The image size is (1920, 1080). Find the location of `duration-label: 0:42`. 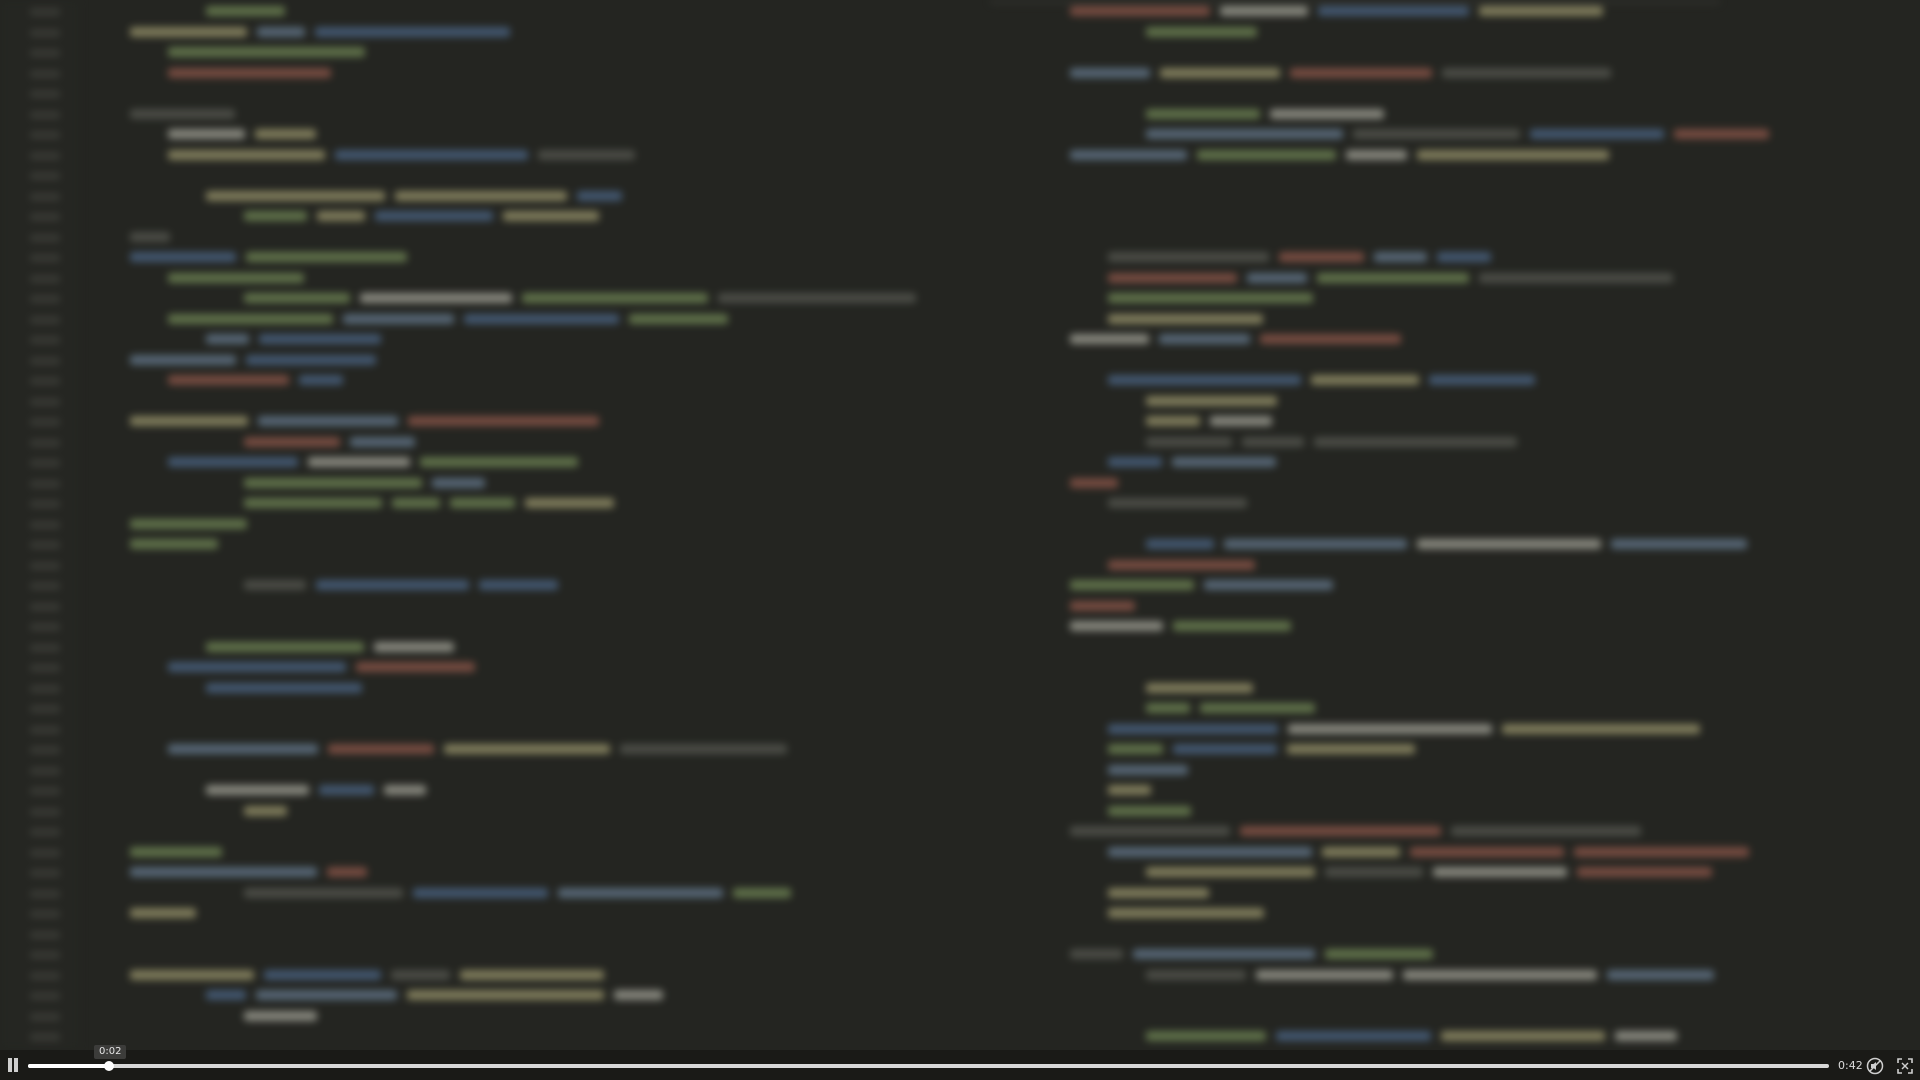

duration-label: 0:42 is located at coordinates (1850, 1065).